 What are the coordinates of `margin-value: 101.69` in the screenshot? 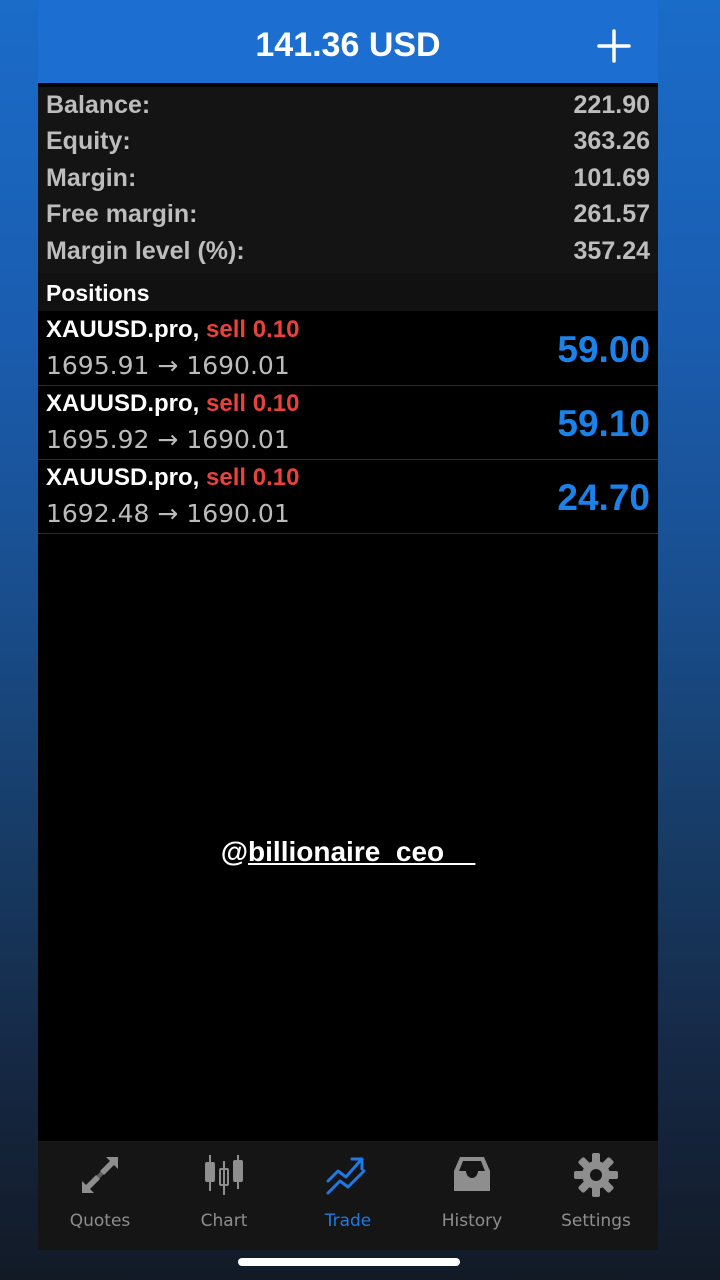 It's located at (611, 178).